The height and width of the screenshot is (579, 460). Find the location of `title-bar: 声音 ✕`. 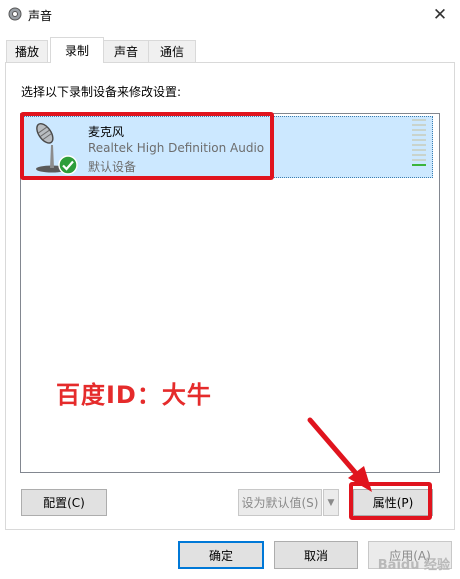

title-bar: 声音 ✕ is located at coordinates (230, 15).